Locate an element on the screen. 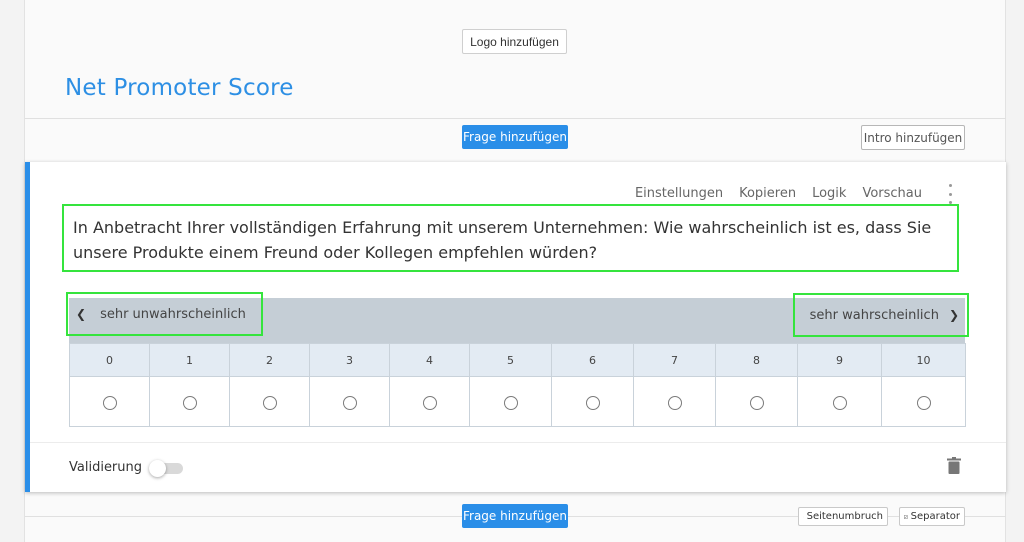  nps-scale-table: 0 1 2 3 4 5 6 7 8 9 10 is located at coordinates (517, 385).